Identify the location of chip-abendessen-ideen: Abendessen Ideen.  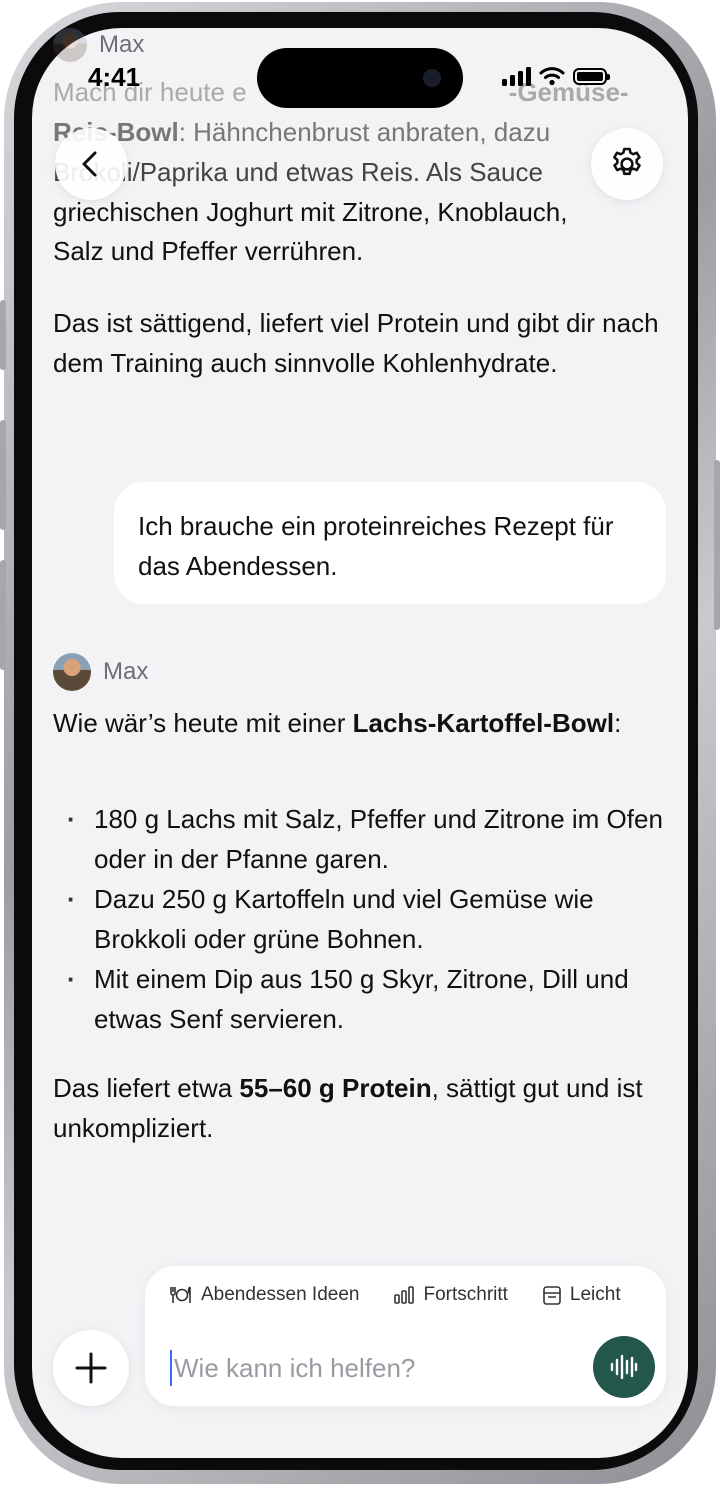
(264, 1295).